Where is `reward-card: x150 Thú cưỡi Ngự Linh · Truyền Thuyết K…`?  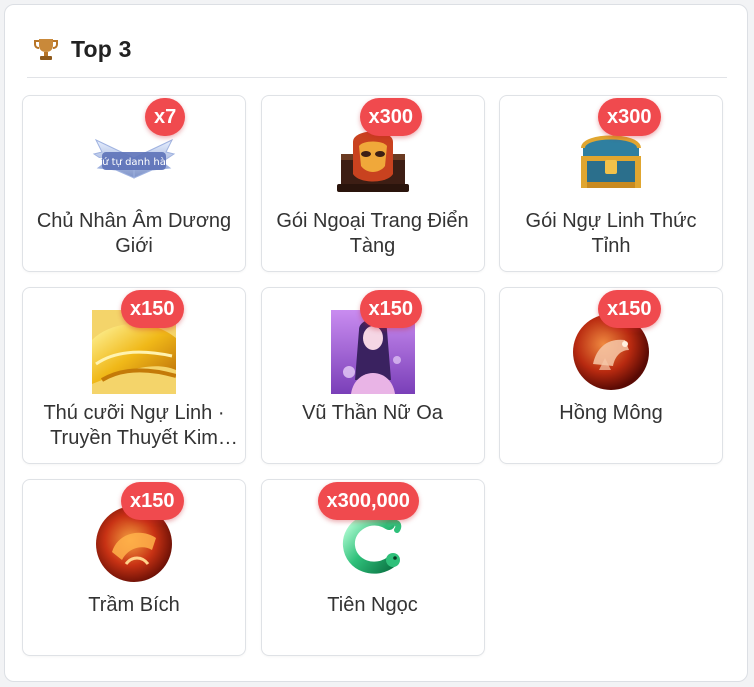
reward-card: x150 Thú cưỡi Ngự Linh · Truyền Thuyết K… is located at coordinates (134, 375).